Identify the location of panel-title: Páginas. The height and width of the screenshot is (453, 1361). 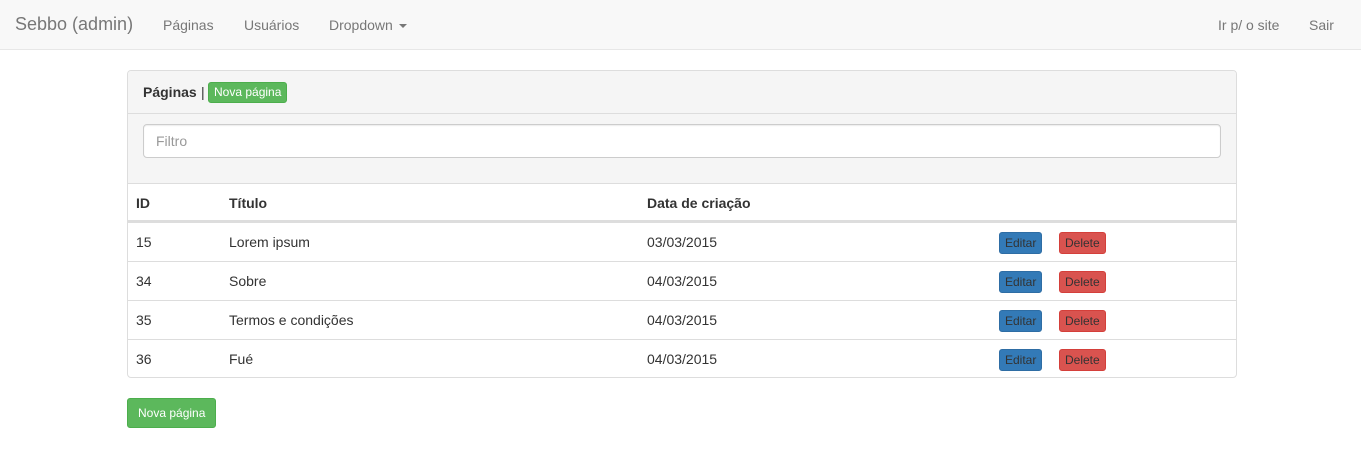
(170, 92).